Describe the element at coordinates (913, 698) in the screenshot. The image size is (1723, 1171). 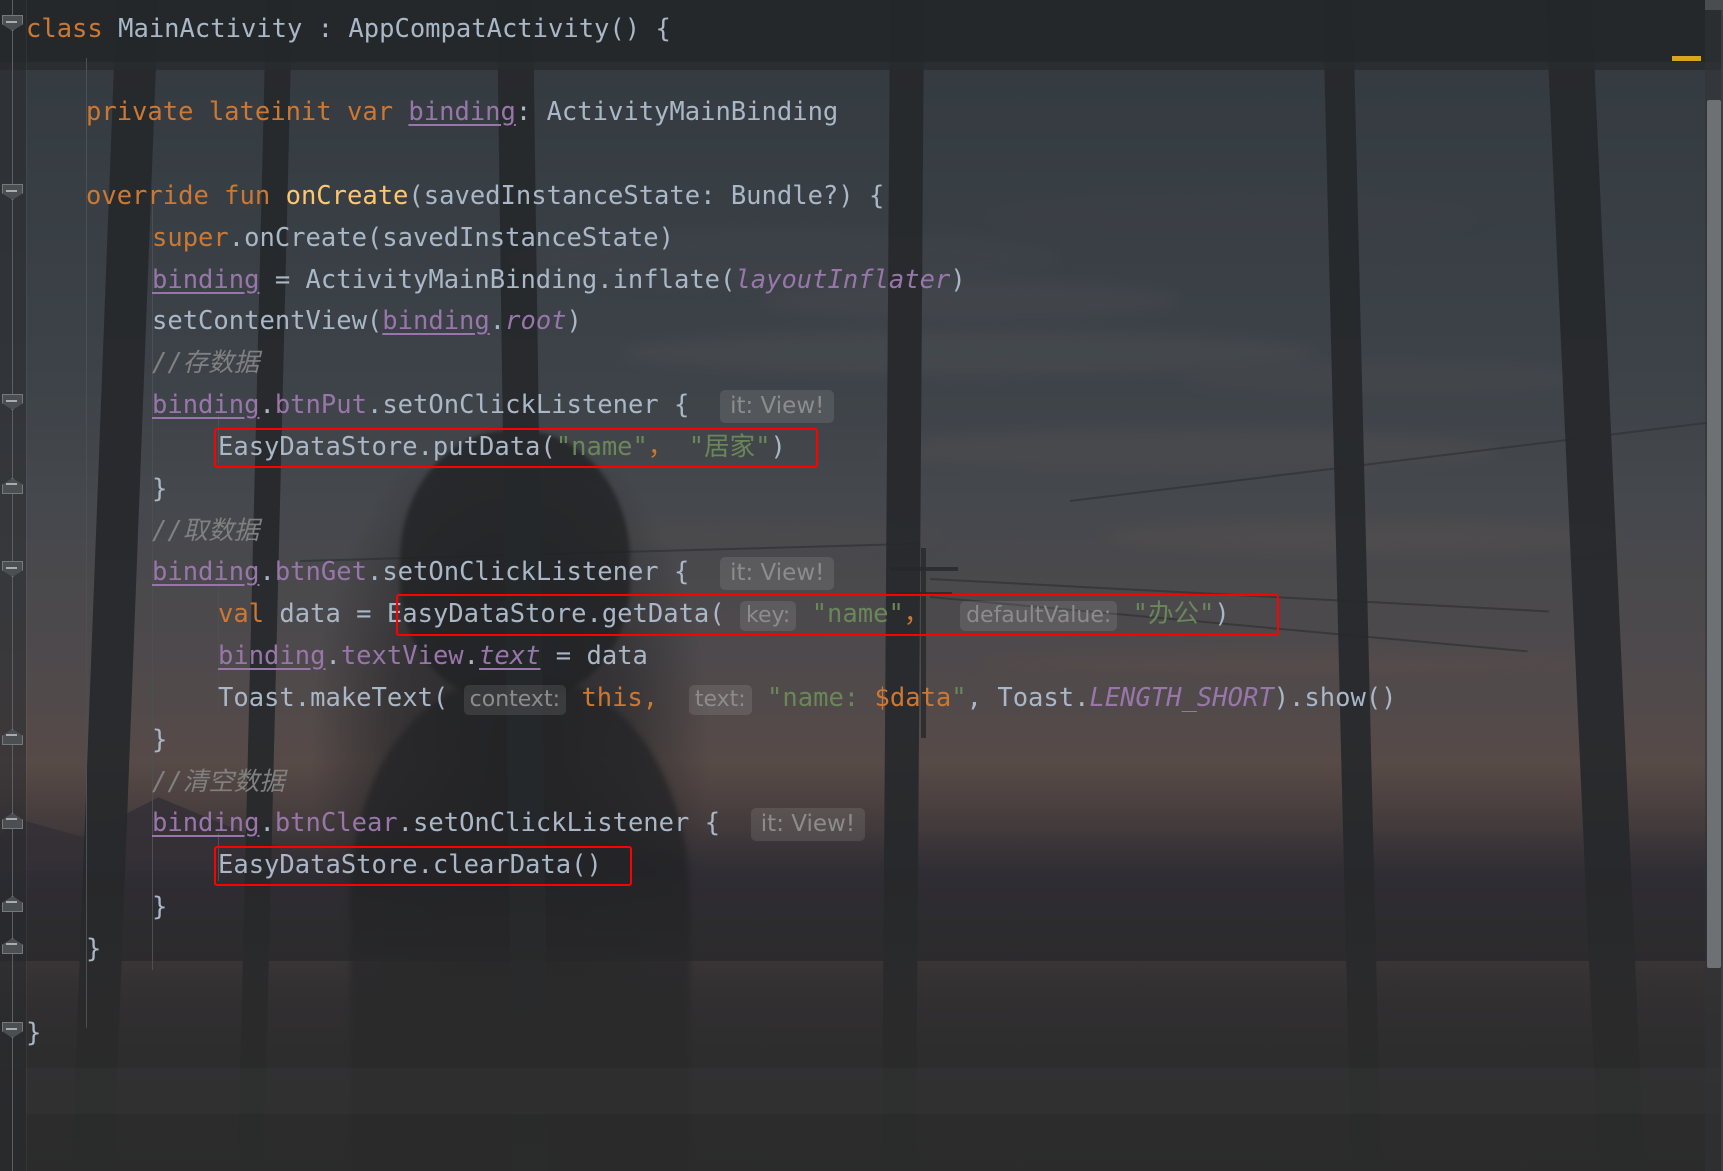
I see `token-template-var: $data` at that location.